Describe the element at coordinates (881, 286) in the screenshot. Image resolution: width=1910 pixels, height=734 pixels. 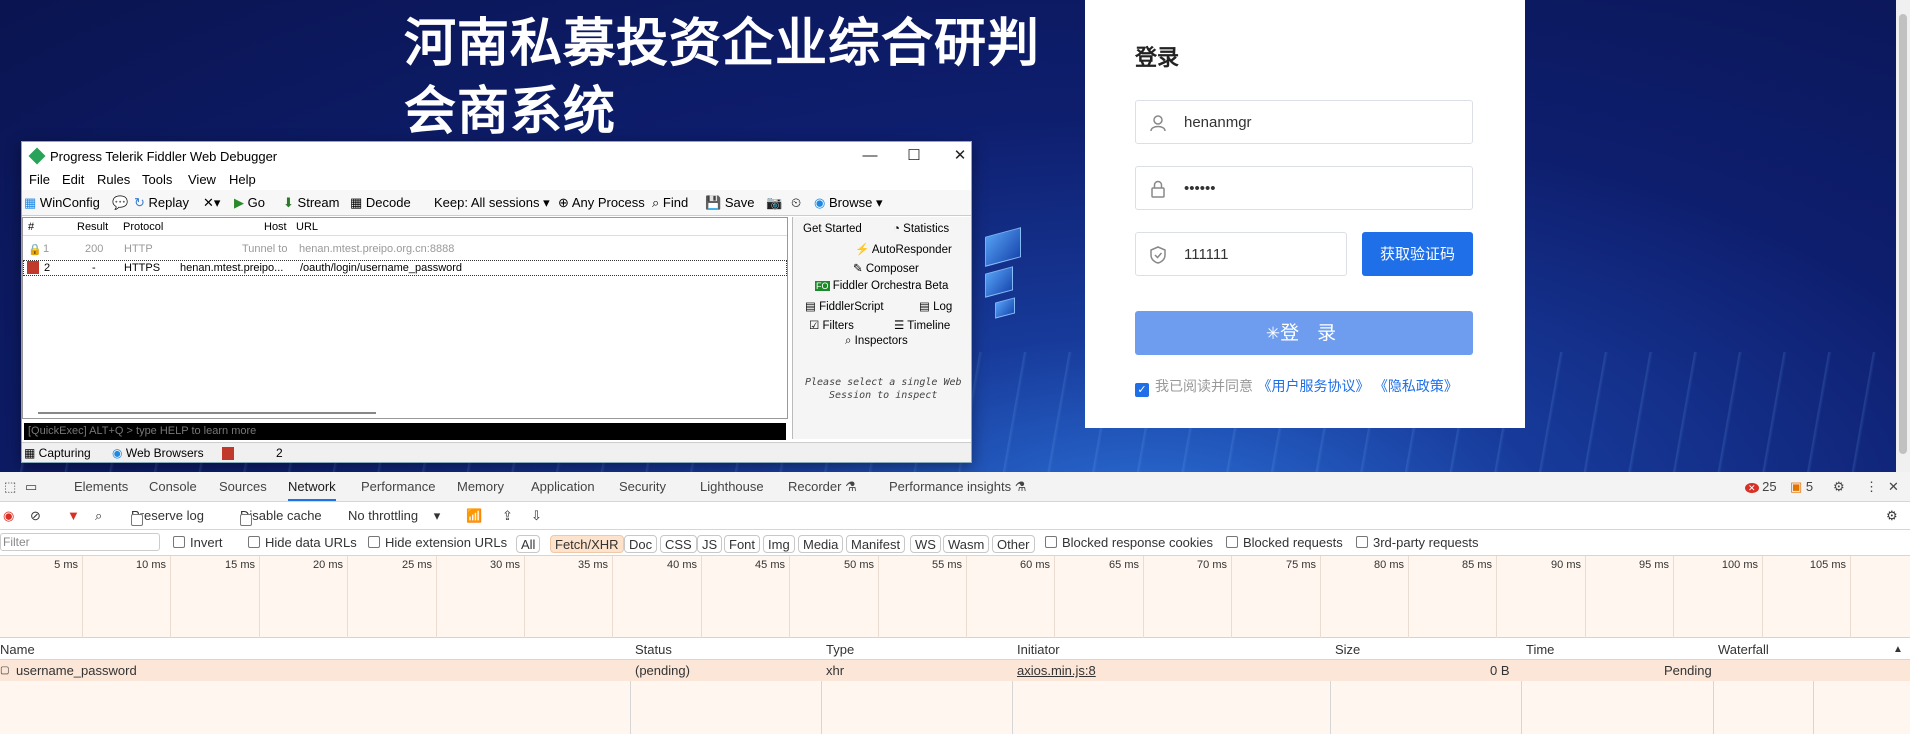
I see `tab-orchestra: FO Fiddler Orchestra Beta` at that location.